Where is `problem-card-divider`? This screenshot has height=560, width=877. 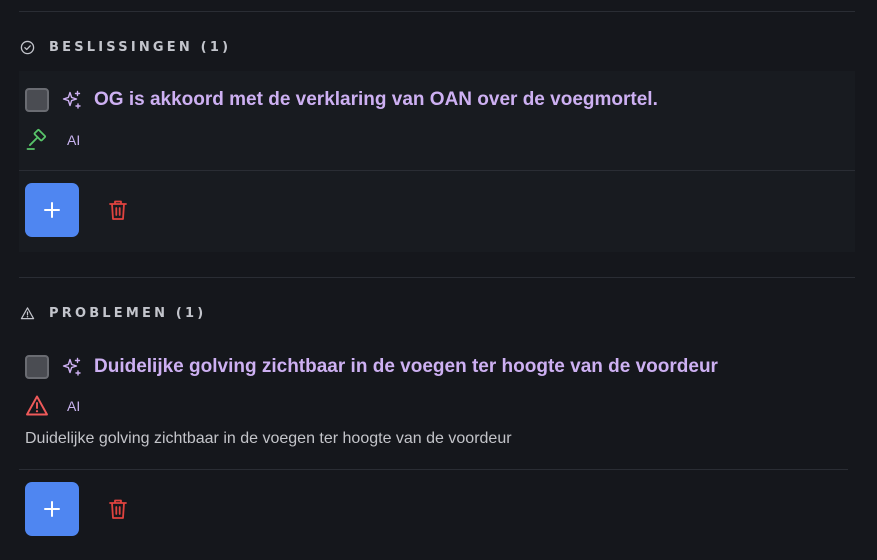 problem-card-divider is located at coordinates (433, 469).